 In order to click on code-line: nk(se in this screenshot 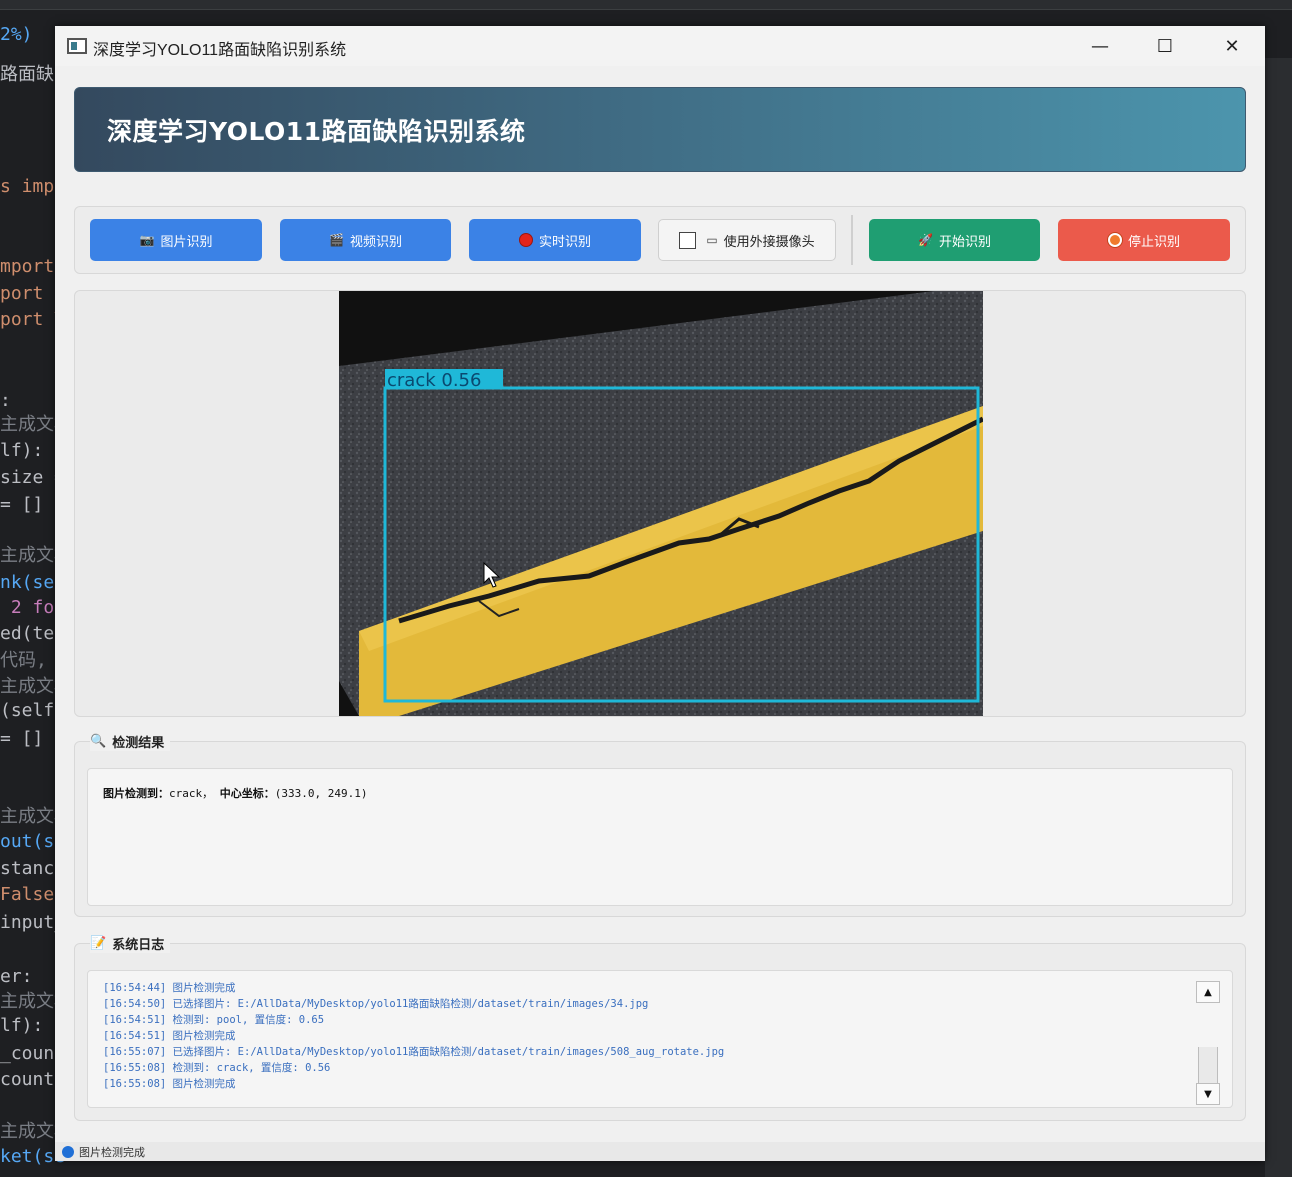, I will do `click(27, 582)`.